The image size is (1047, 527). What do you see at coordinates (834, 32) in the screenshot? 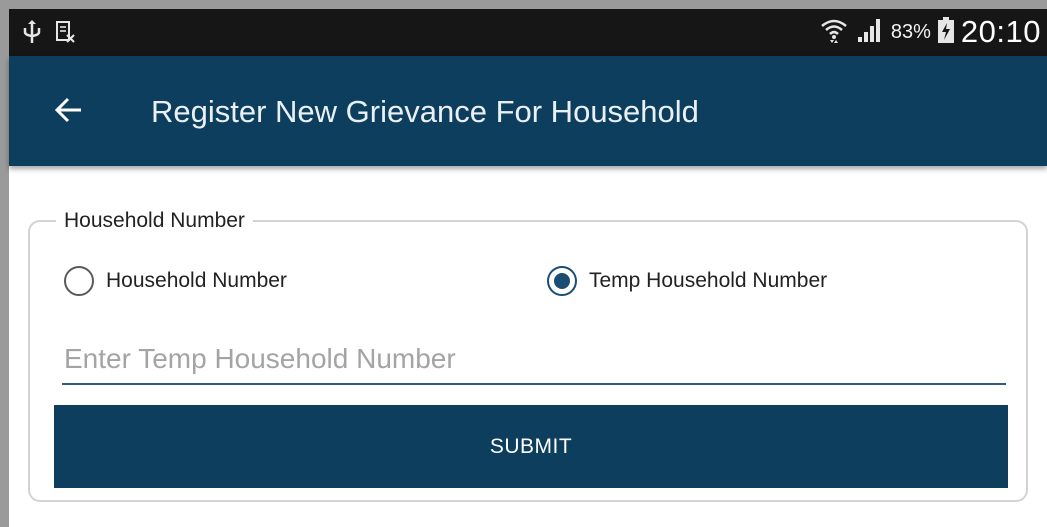
I see `wifi-icon` at bounding box center [834, 32].